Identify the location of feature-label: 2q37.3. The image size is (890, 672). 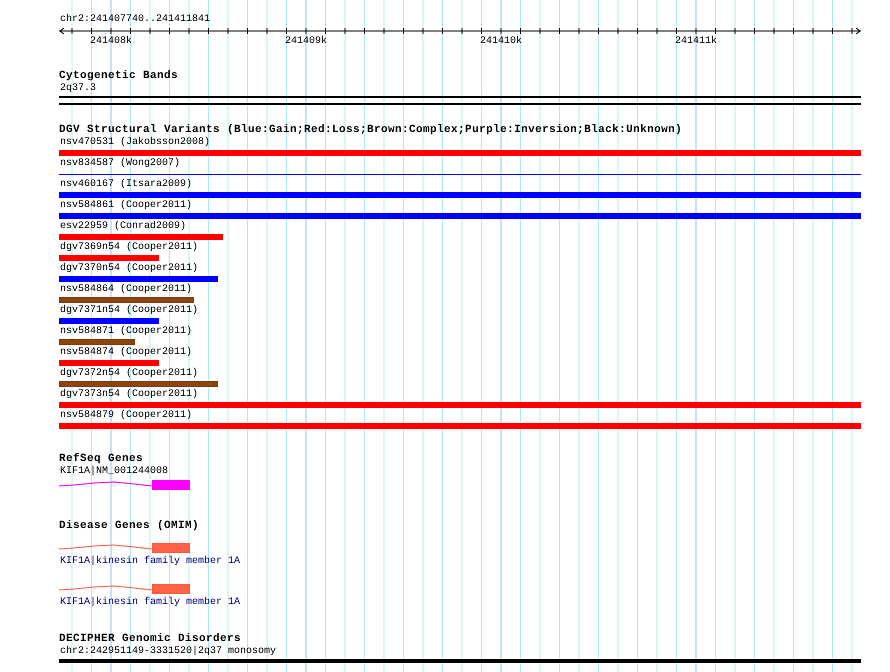
(78, 89).